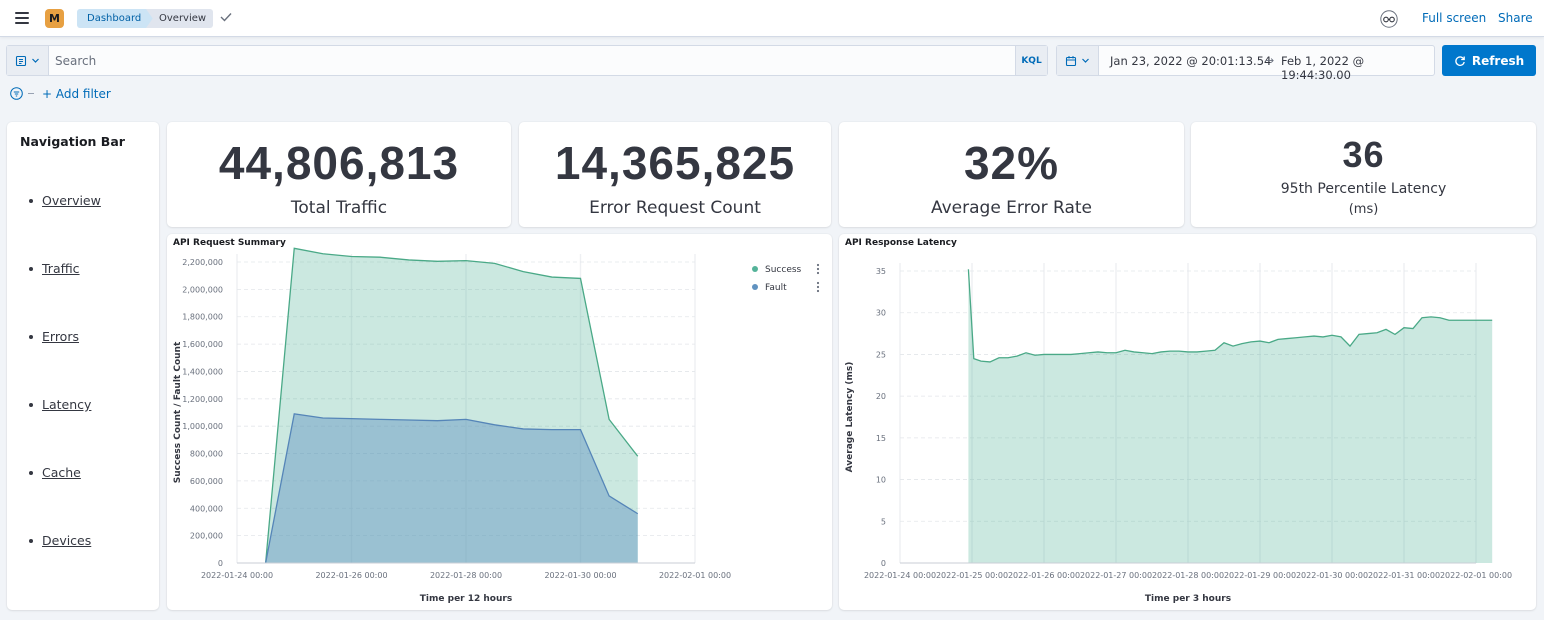 The height and width of the screenshot is (620, 1544). I want to click on metric-value: 14,365,825, so click(675, 163).